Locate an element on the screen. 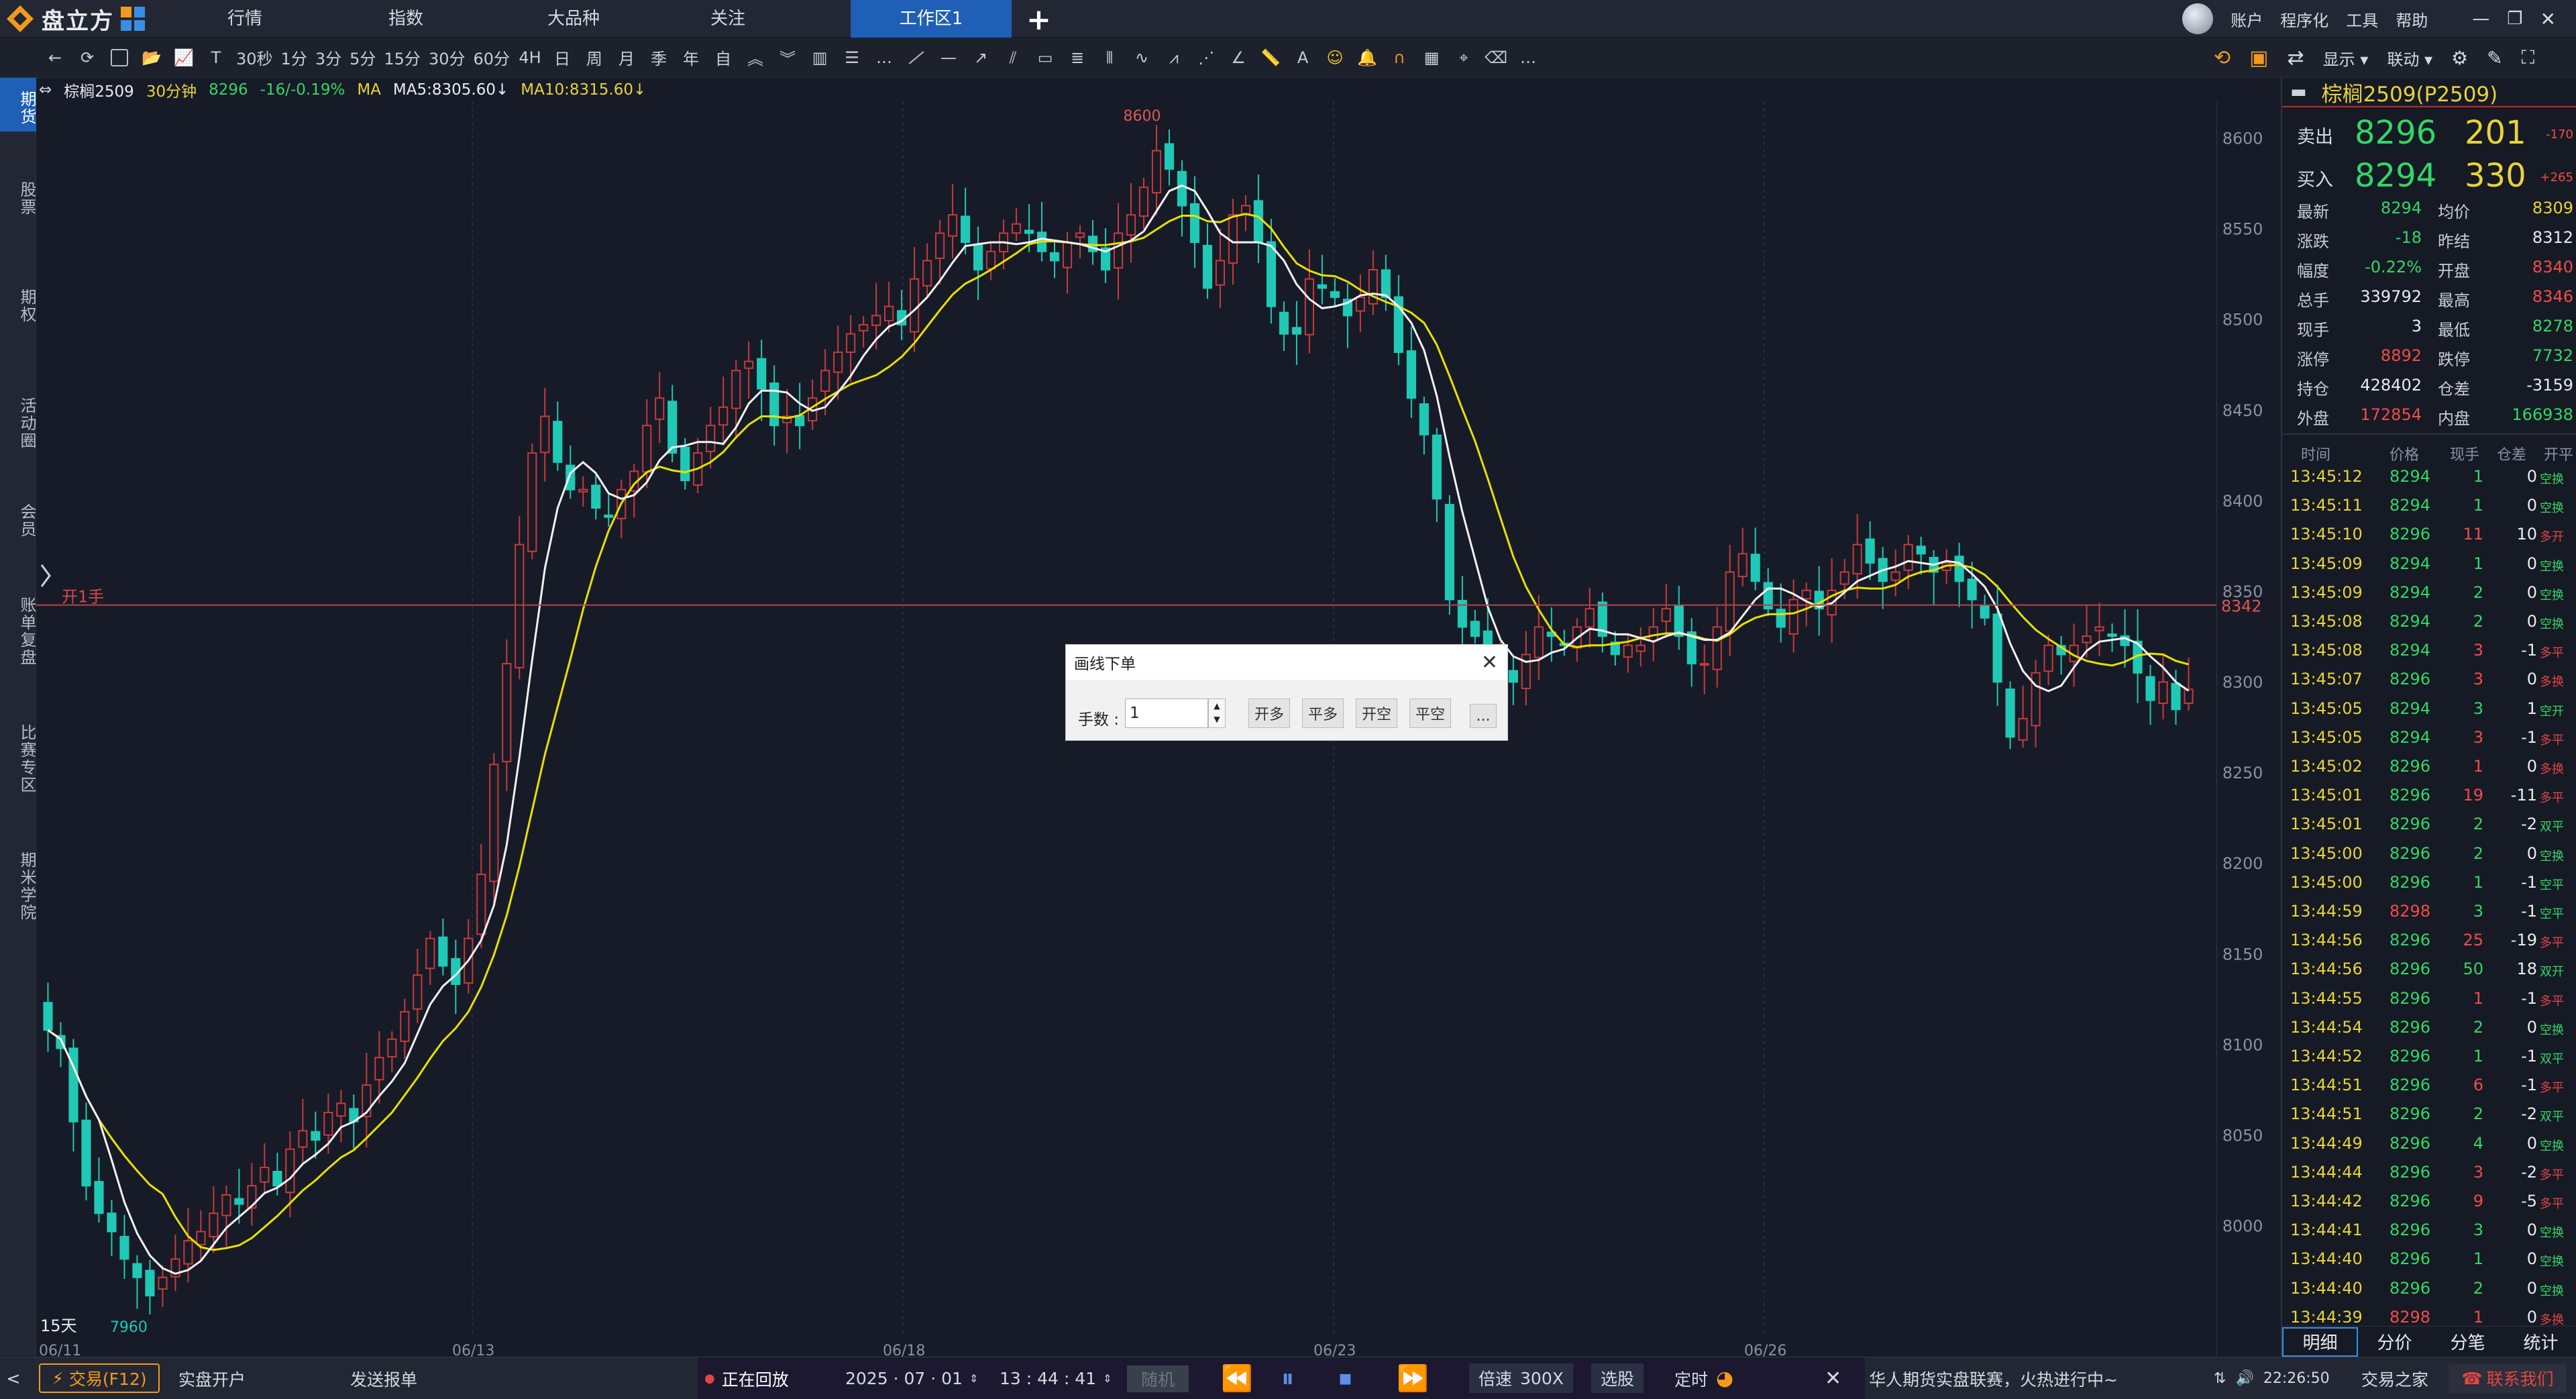 The width and height of the screenshot is (2576, 1399). avatar is located at coordinates (2198, 18).